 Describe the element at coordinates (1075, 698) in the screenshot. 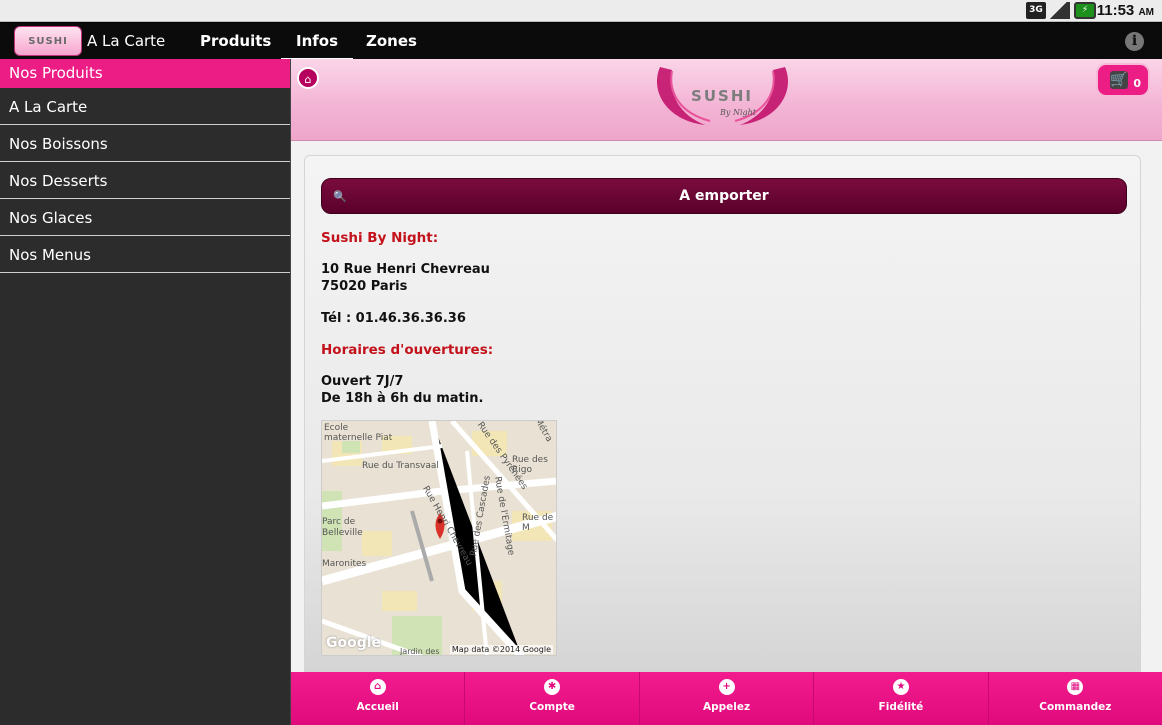

I see `nav-commandez: ▦ Commandez` at that location.